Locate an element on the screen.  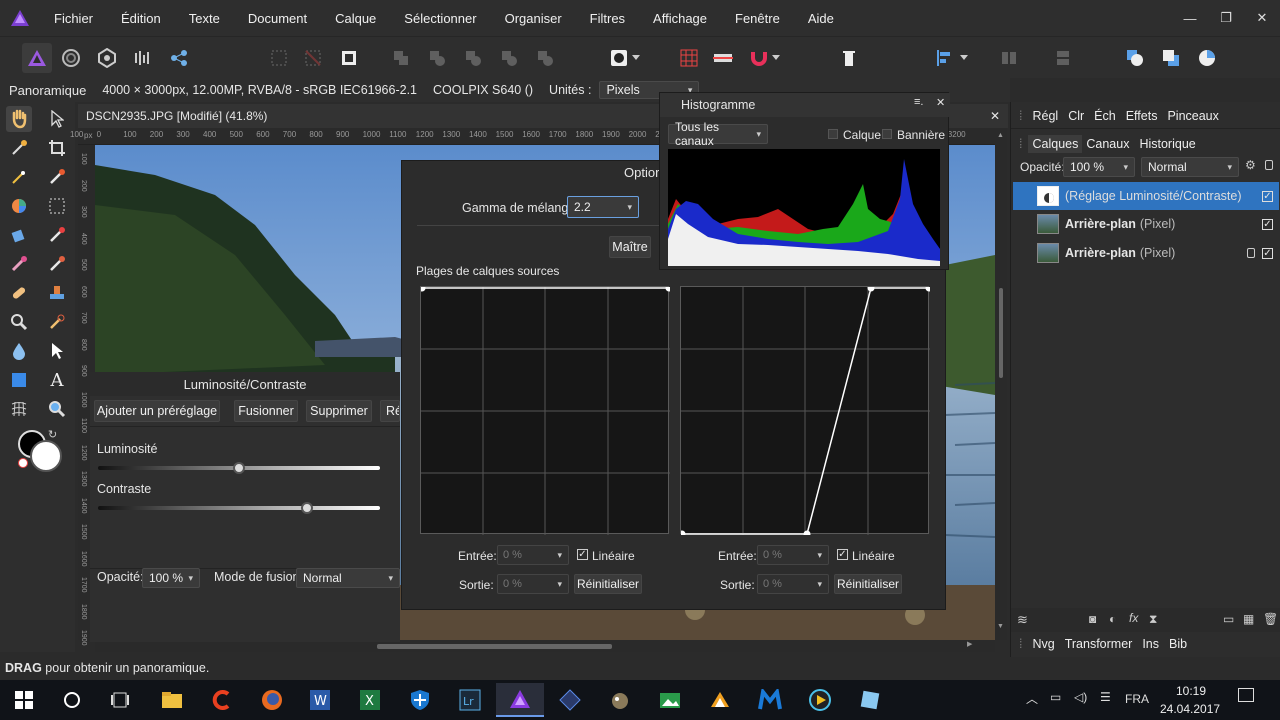
flood-select-tool-icon is located at coordinates (57, 177).